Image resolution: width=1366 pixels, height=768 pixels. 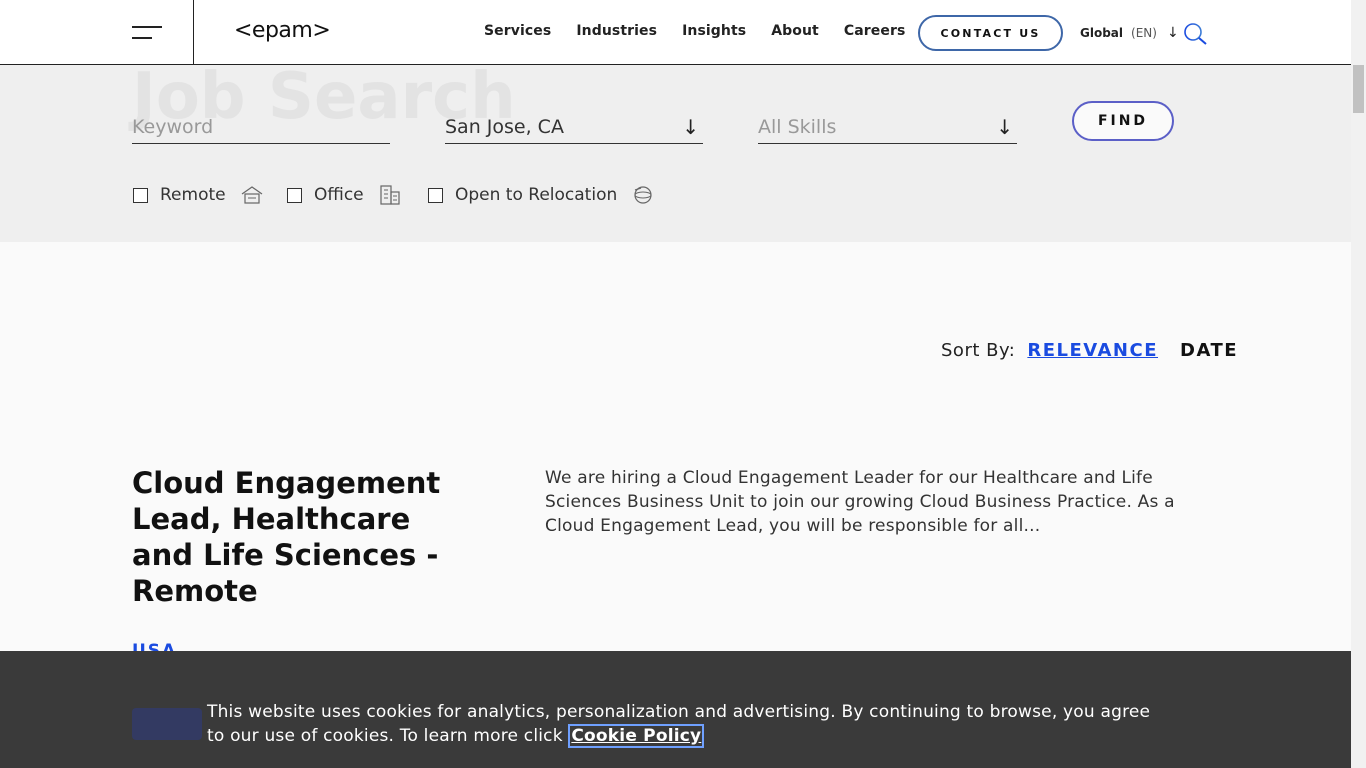 I want to click on contact-us-button: CONTACT US, so click(x=990, y=33).